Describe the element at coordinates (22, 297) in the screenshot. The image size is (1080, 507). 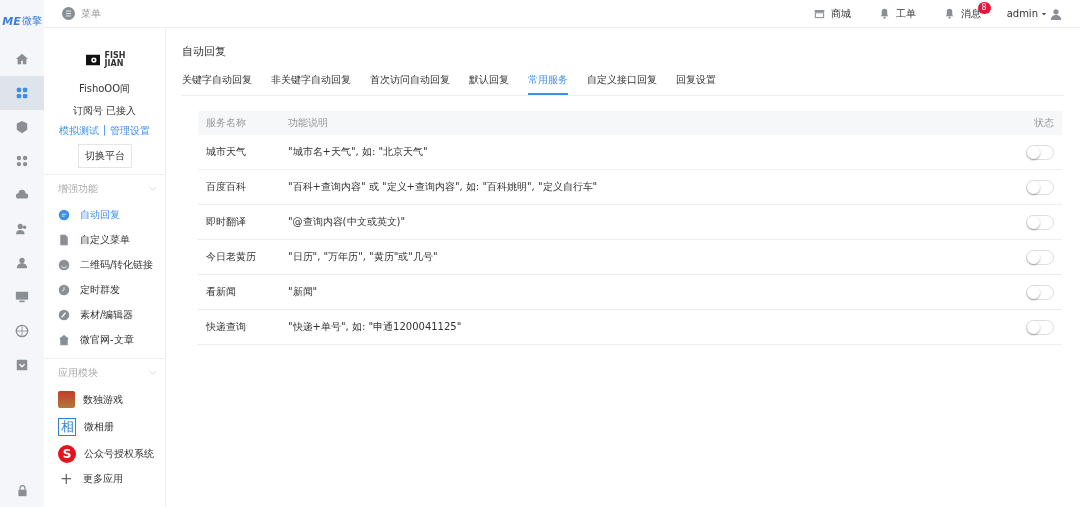
I see `monitor-icon` at that location.